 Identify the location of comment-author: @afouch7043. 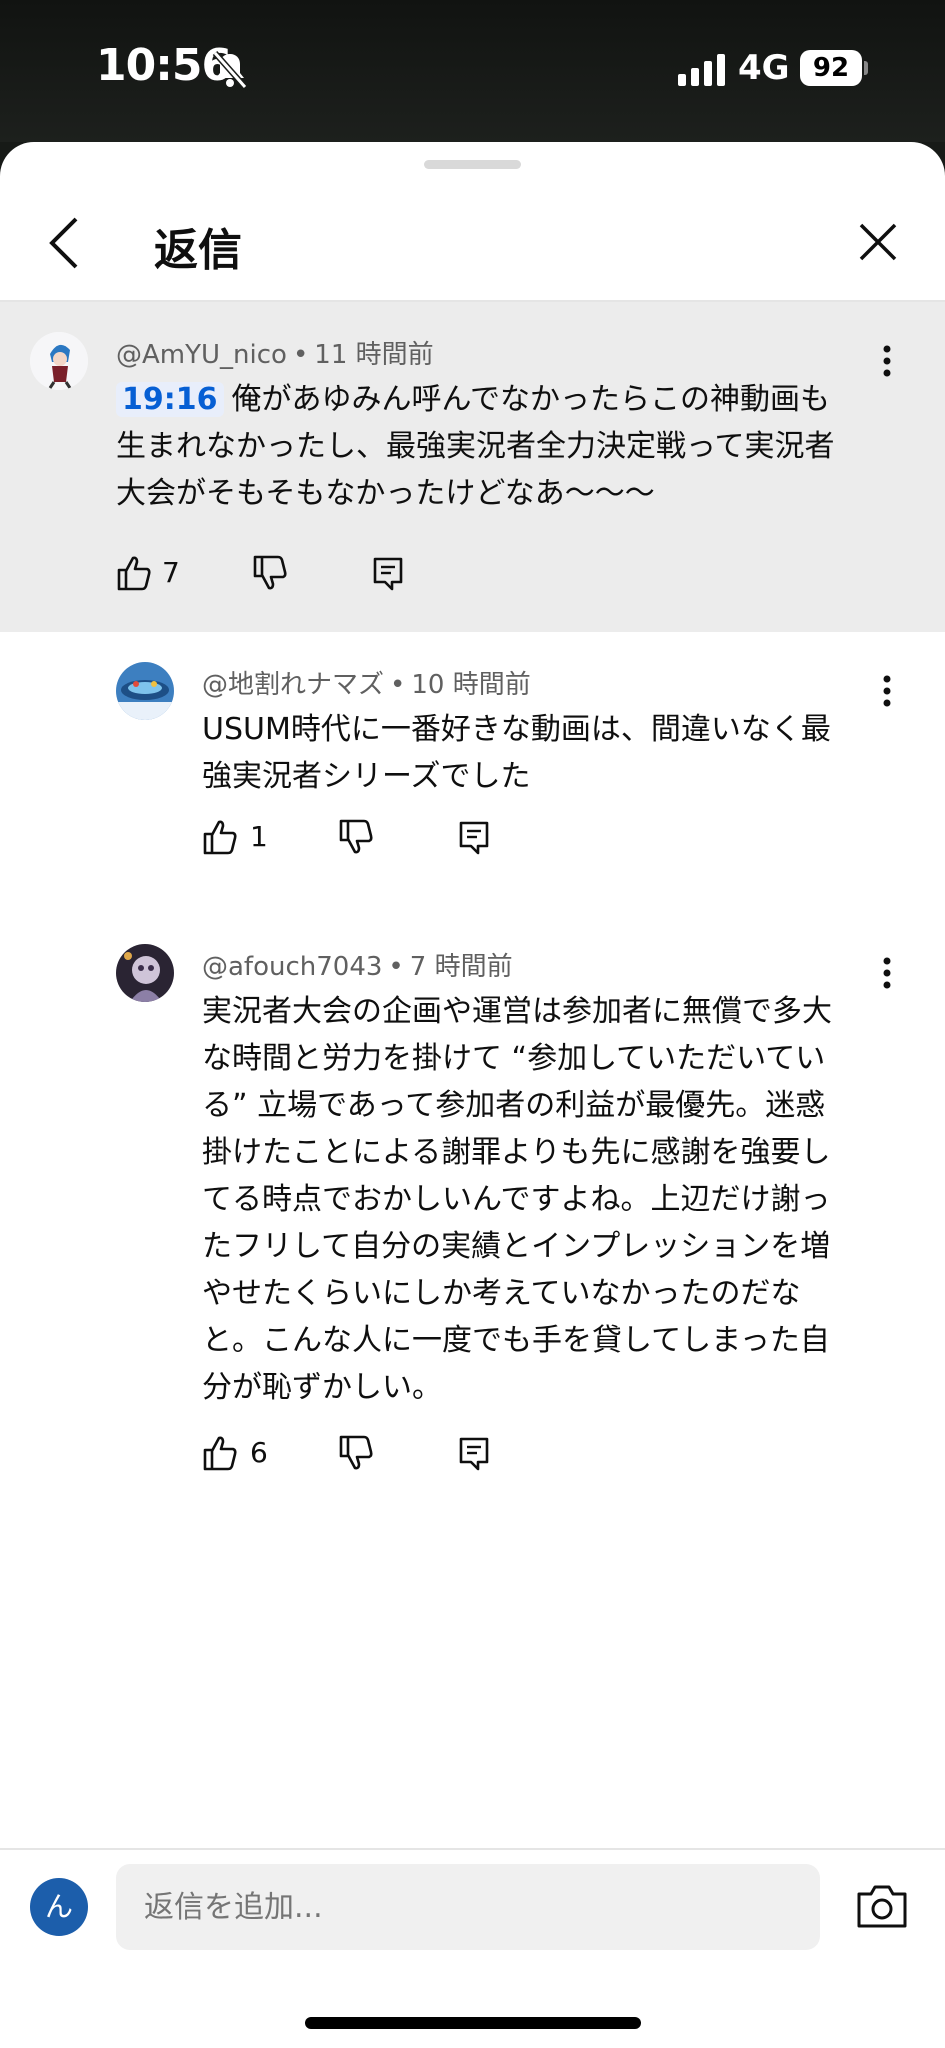
(292, 967).